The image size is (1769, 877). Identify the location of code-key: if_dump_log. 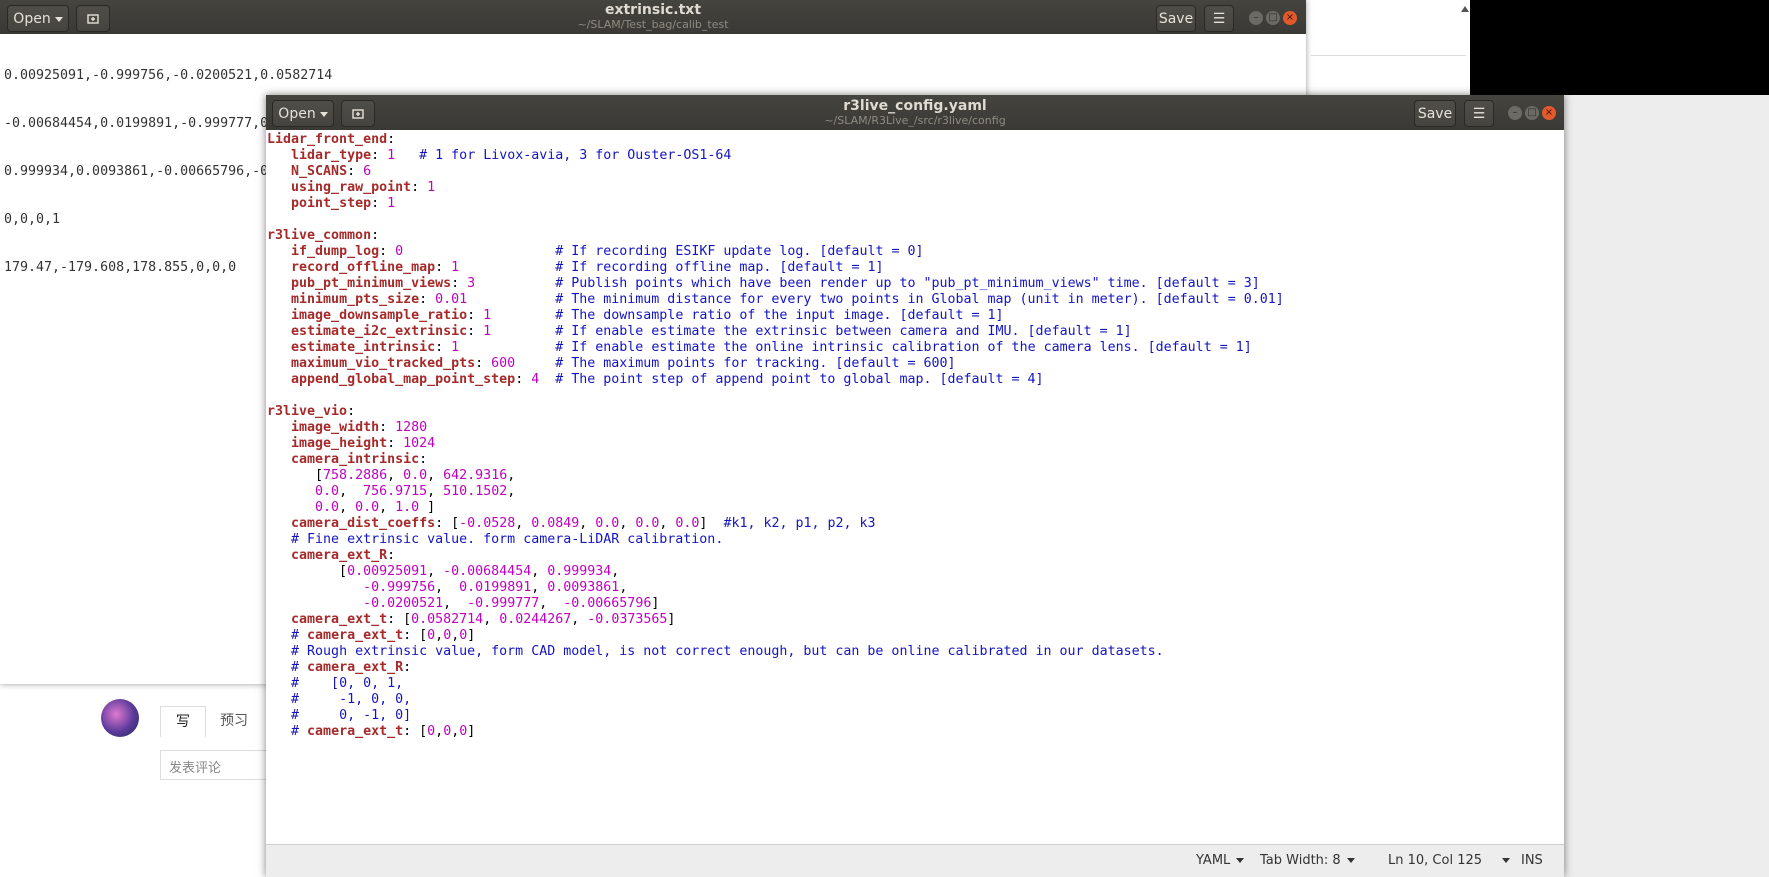
(335, 251).